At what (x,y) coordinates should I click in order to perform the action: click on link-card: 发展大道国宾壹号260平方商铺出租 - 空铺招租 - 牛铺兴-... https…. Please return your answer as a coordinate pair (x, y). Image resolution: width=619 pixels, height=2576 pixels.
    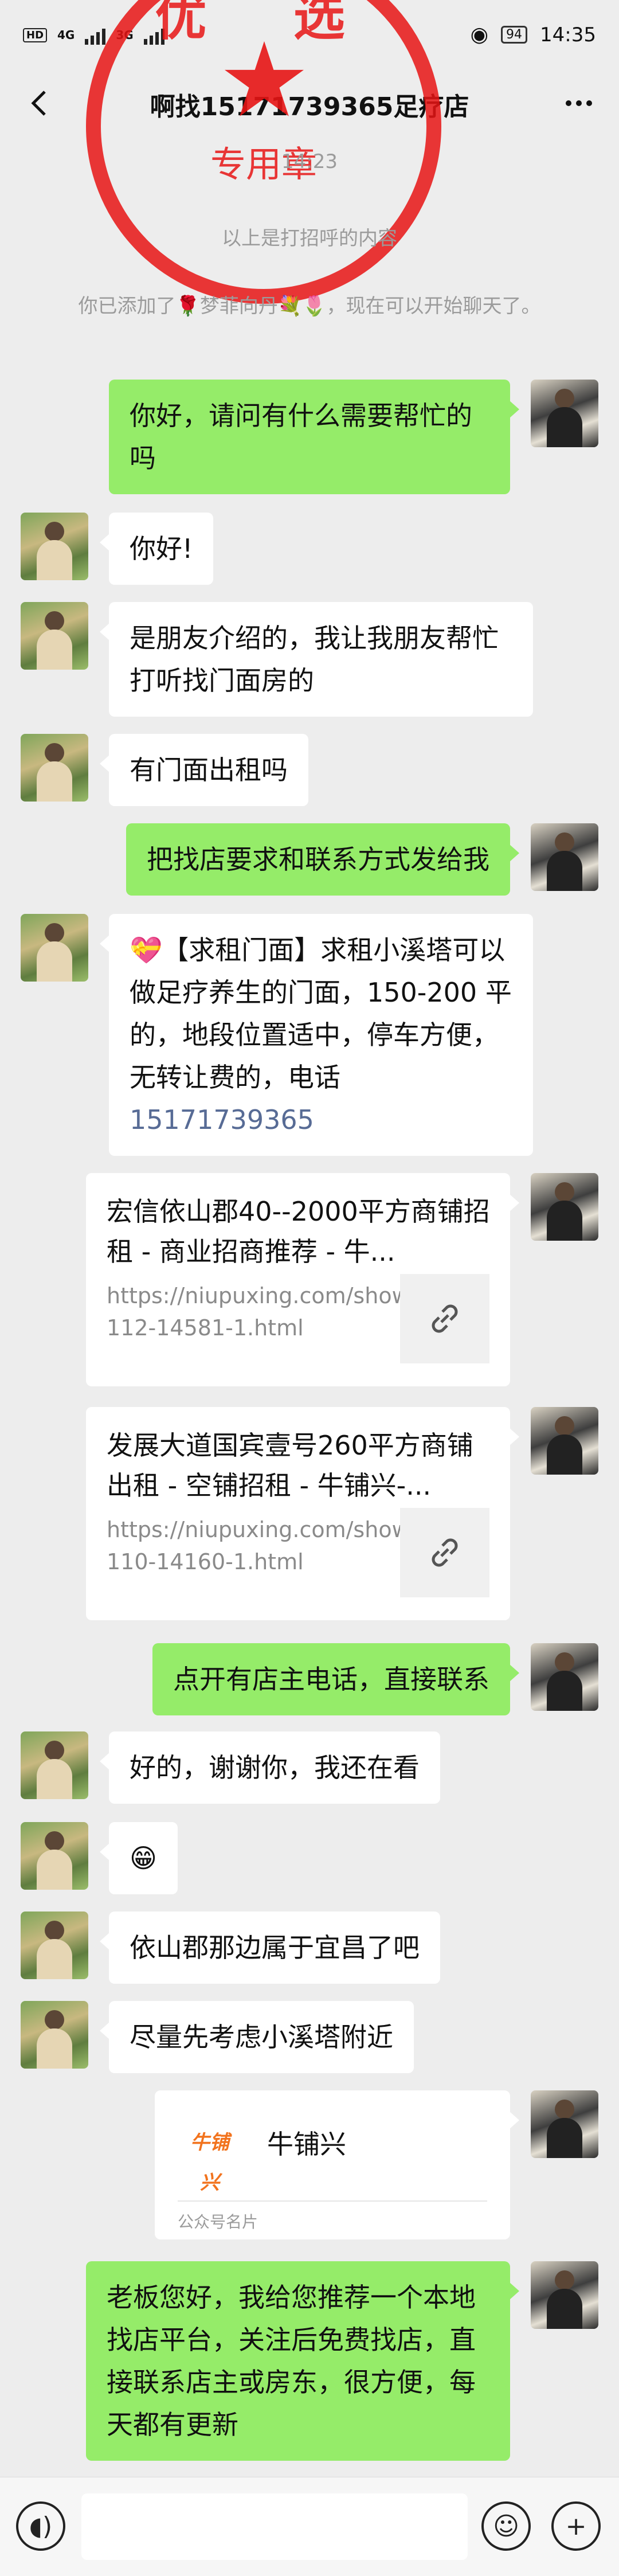
    Looking at the image, I should click on (302, 1513).